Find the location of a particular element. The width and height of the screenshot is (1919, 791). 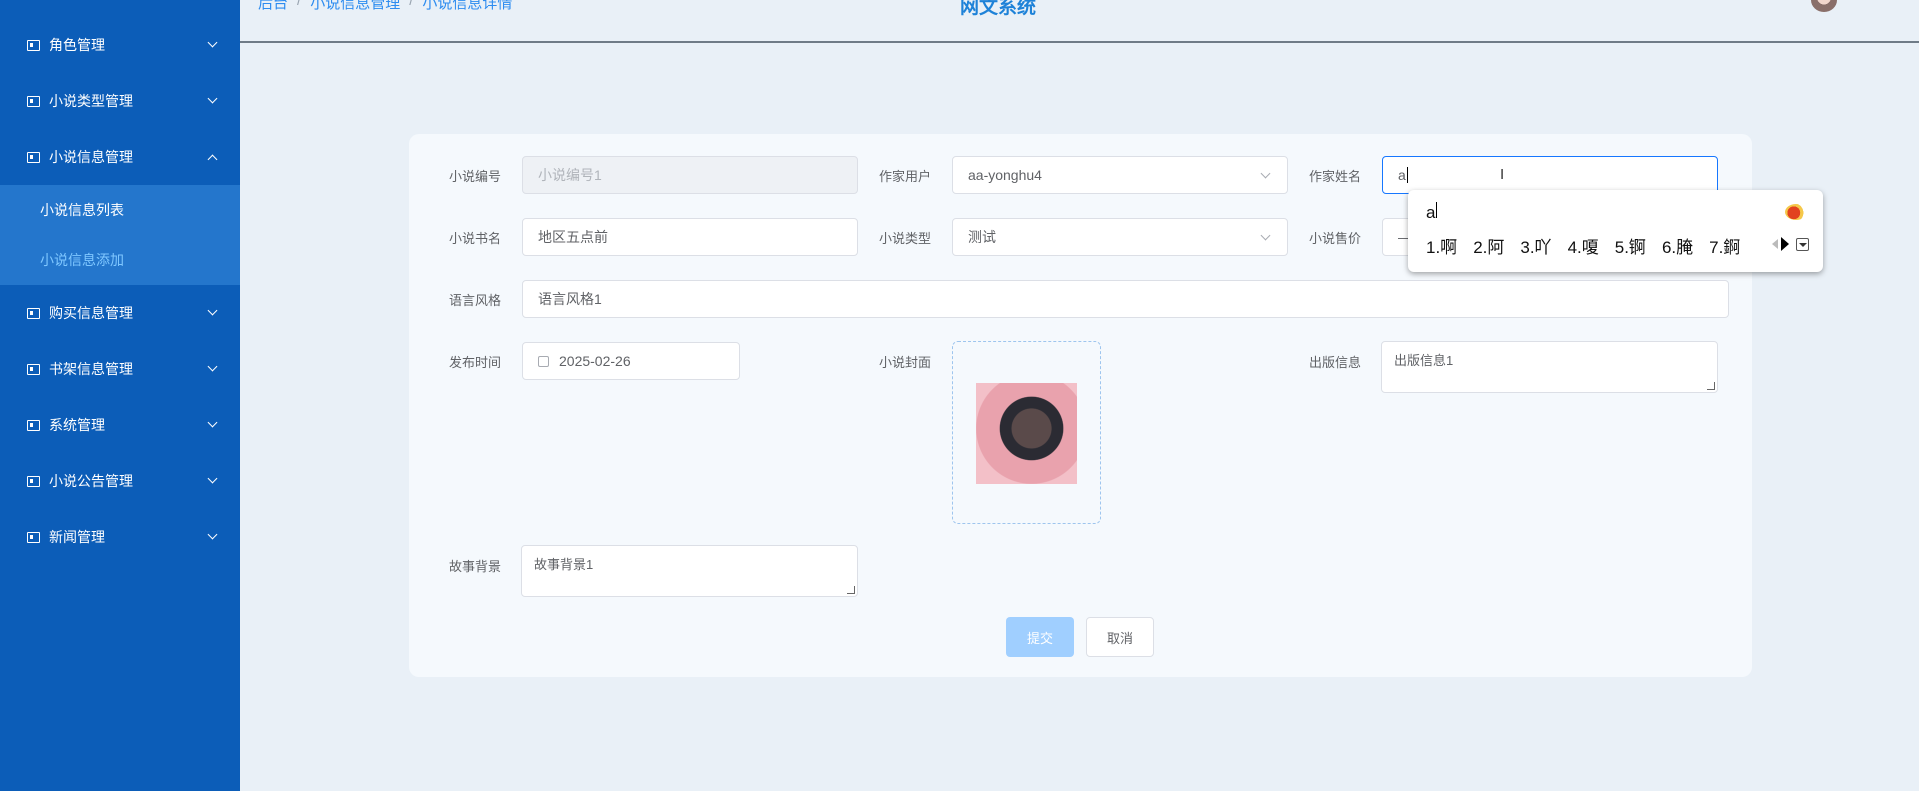

price-label: 小说售价 is located at coordinates (1335, 238).